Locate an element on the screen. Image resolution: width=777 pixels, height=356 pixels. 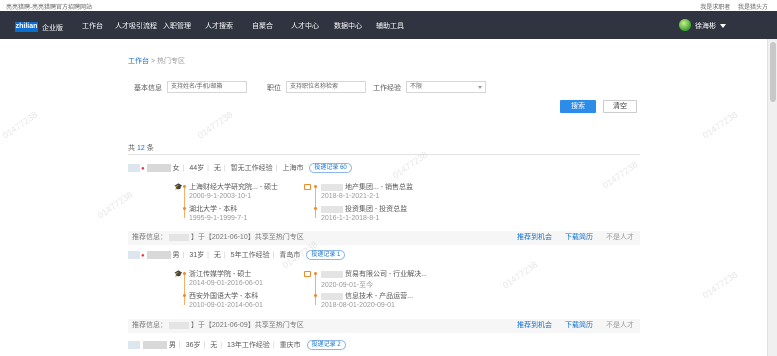
position-input: 支持职位名称检索 is located at coordinates (326, 87).